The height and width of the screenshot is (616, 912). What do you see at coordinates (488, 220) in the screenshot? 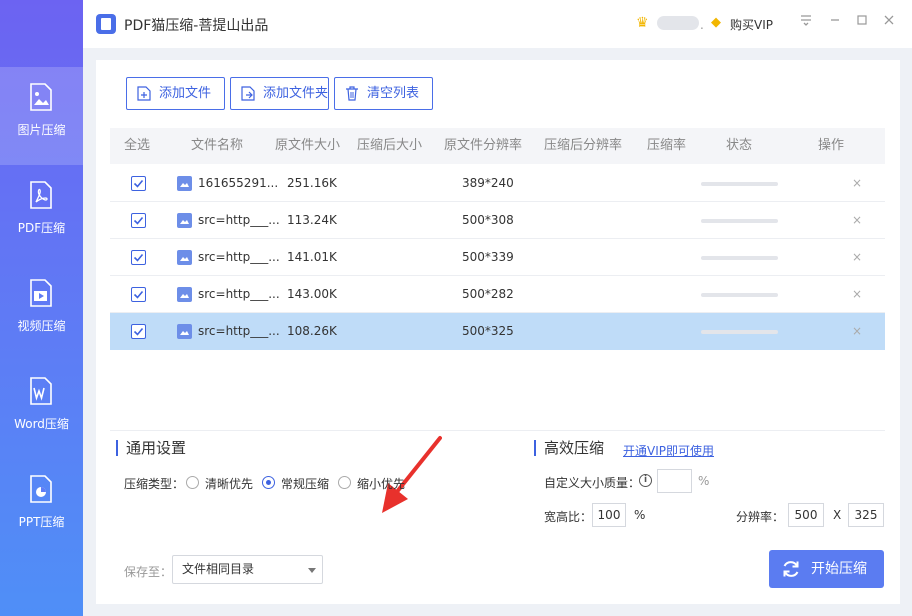
I see `original-resolution: 500*308` at bounding box center [488, 220].